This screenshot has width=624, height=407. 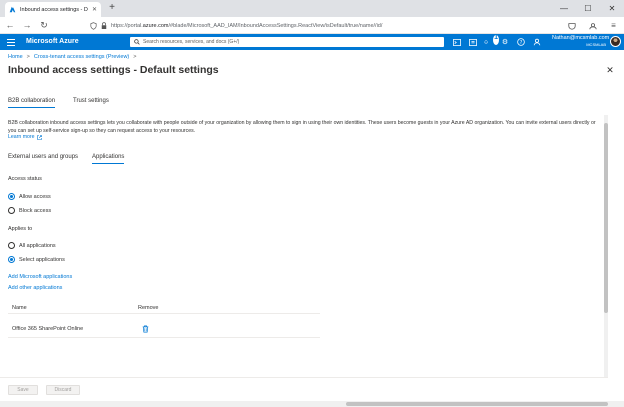 What do you see at coordinates (199, 69) in the screenshot?
I see `more-options-icon: ···` at bounding box center [199, 69].